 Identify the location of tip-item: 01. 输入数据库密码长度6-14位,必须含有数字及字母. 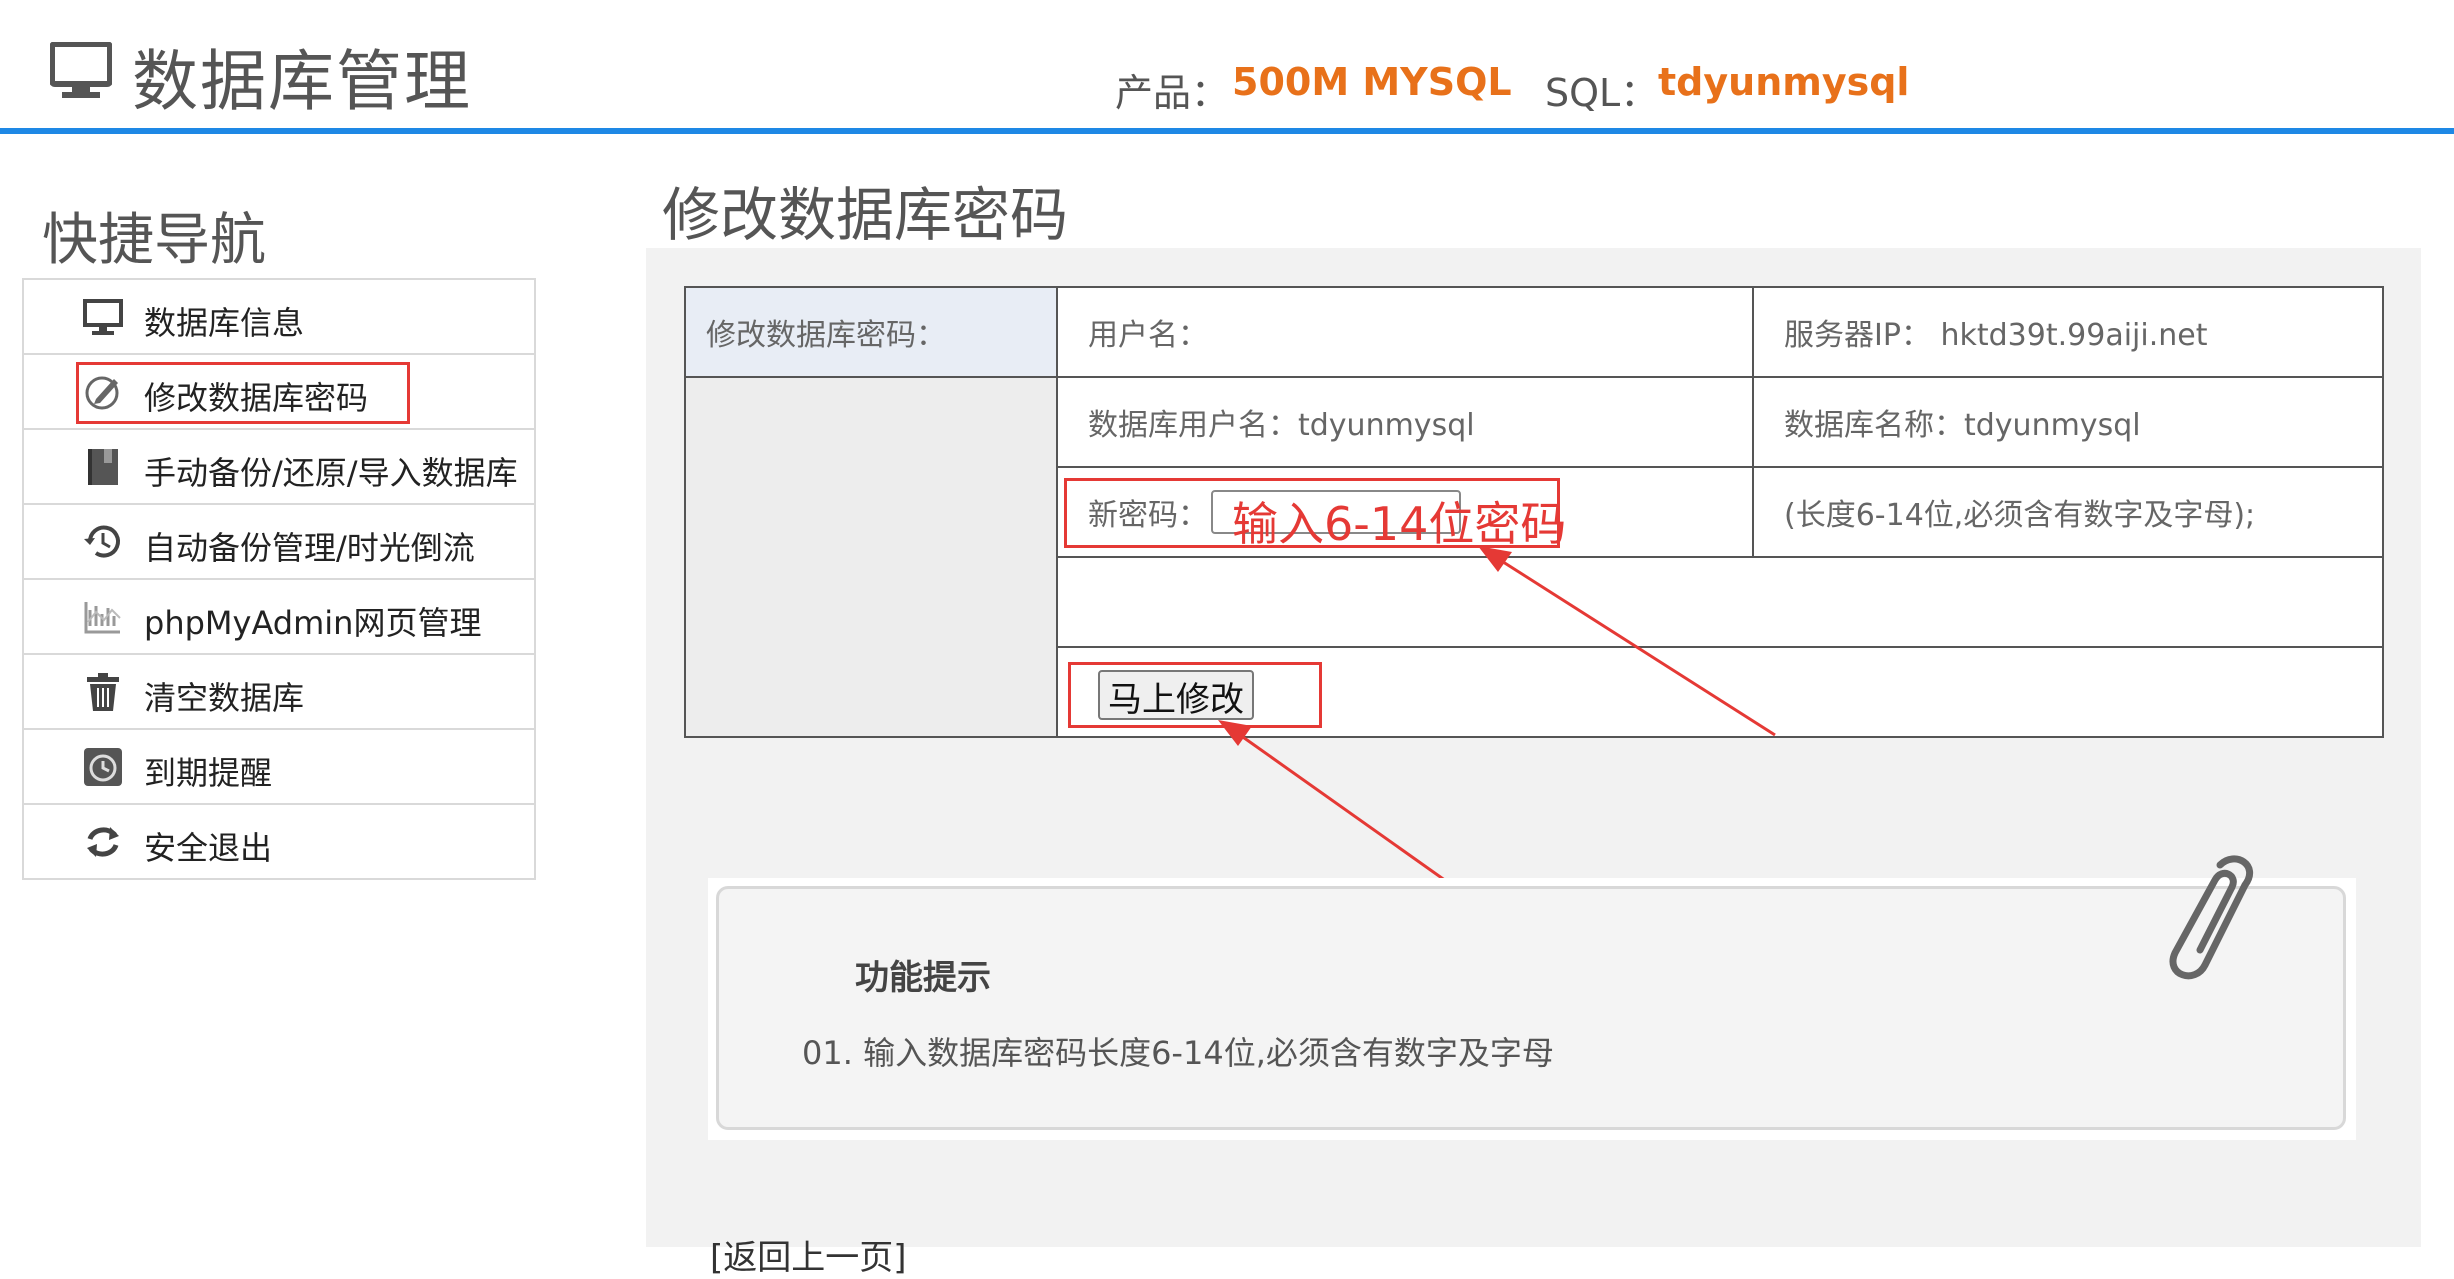
(1178, 1053).